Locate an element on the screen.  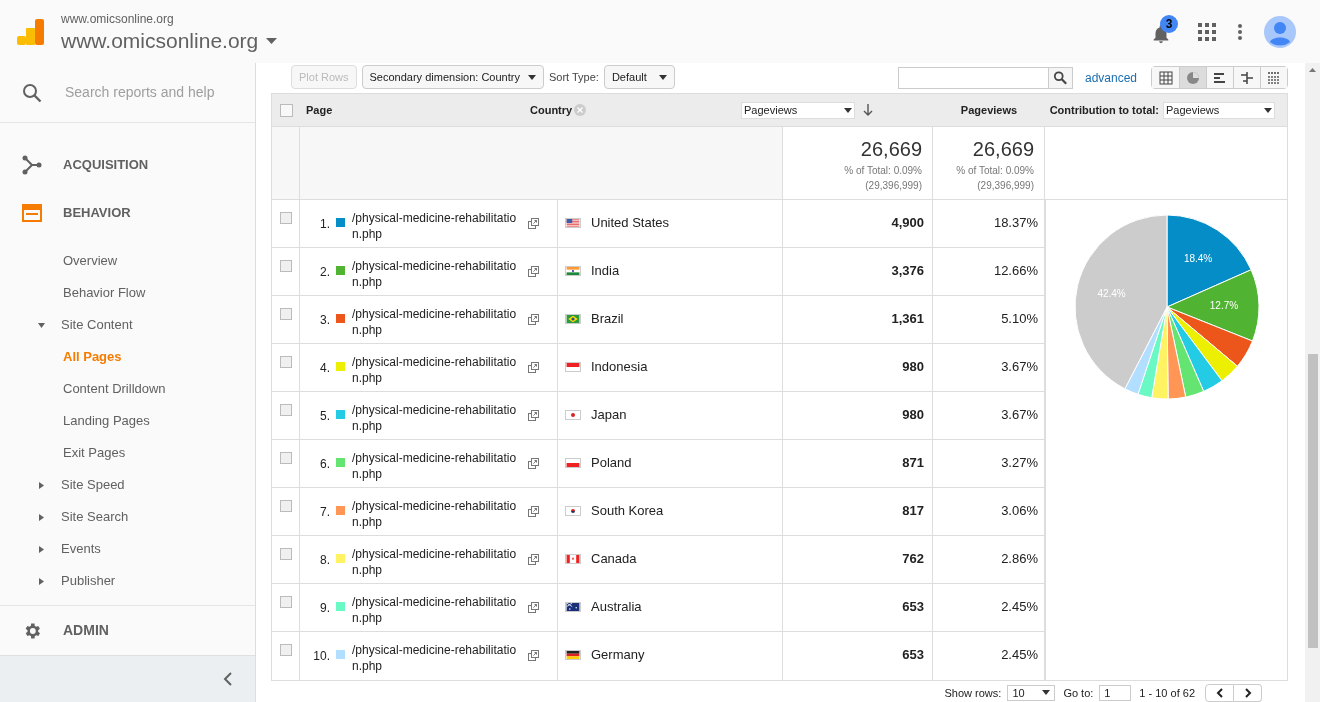
sort-type-dropdown: Default is located at coordinates (639, 77).